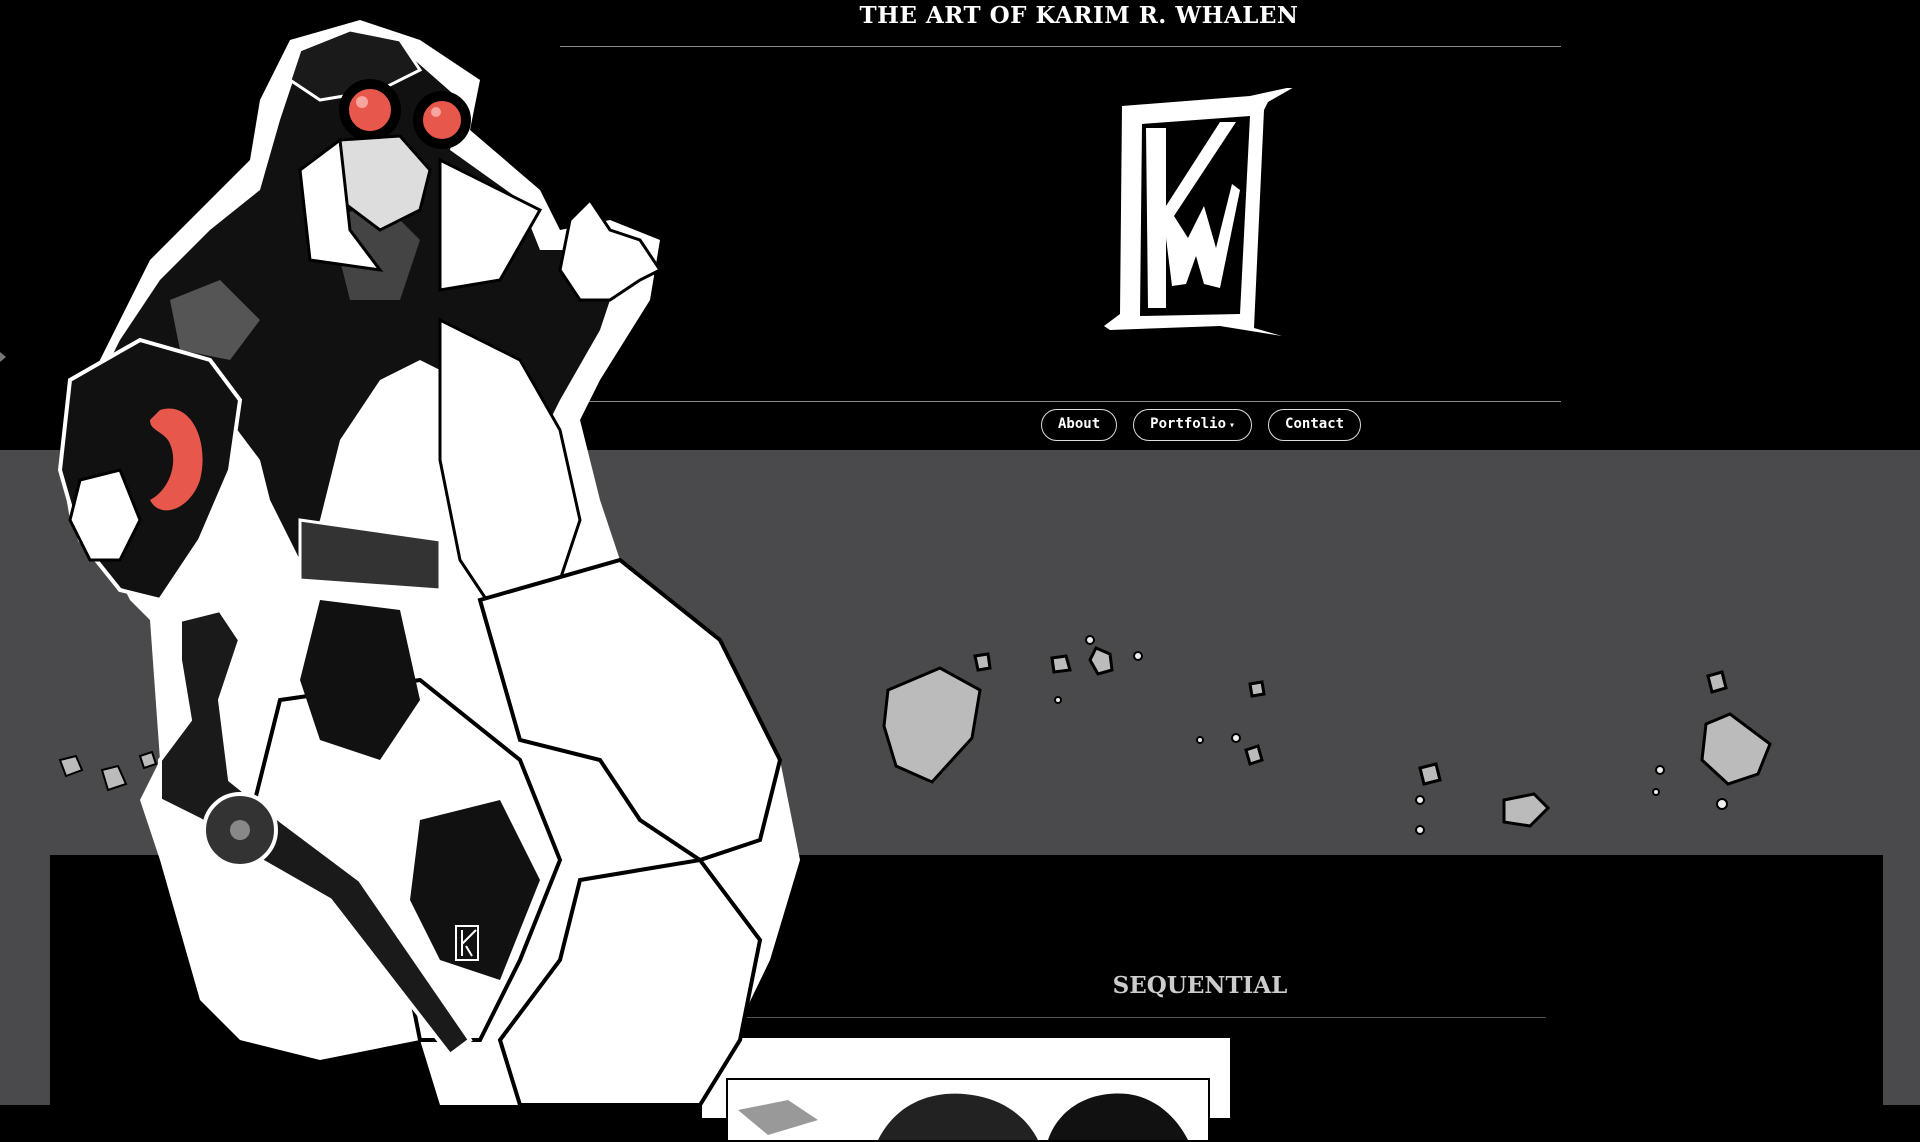 This screenshot has width=1920, height=1142. I want to click on caret-down-icon: ▾, so click(1232, 425).